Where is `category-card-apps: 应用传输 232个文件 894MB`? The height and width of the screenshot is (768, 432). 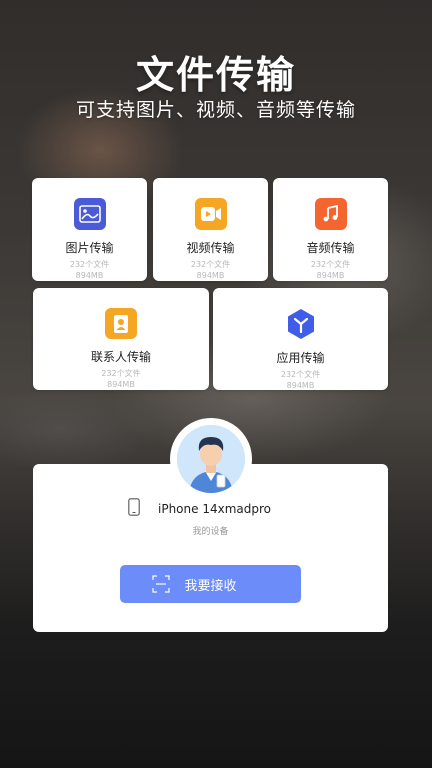 category-card-apps: 应用传输 232个文件 894MB is located at coordinates (300, 339).